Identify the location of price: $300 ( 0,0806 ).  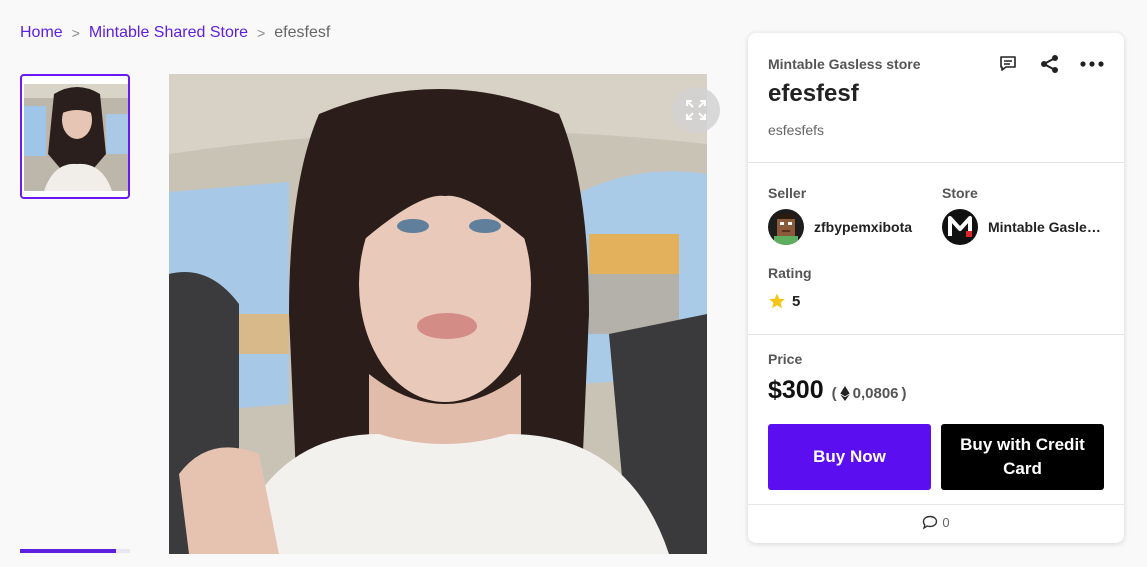
(837, 390).